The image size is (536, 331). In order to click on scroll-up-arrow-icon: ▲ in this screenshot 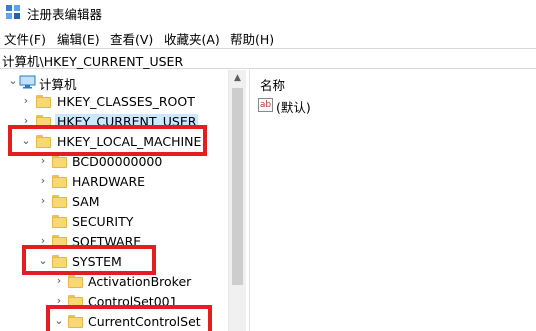, I will do `click(237, 78)`.